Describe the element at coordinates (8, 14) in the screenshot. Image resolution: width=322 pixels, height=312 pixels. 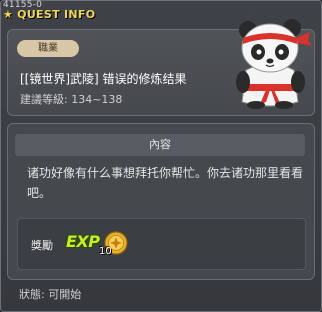
I see `star-icon: ★` at that location.